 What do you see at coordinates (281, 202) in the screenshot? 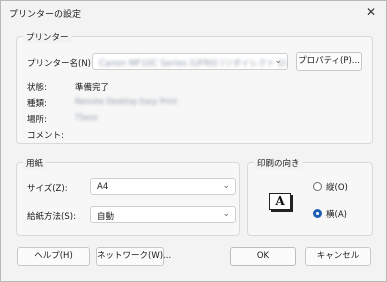
I see `orientation-preview-icon: A` at bounding box center [281, 202].